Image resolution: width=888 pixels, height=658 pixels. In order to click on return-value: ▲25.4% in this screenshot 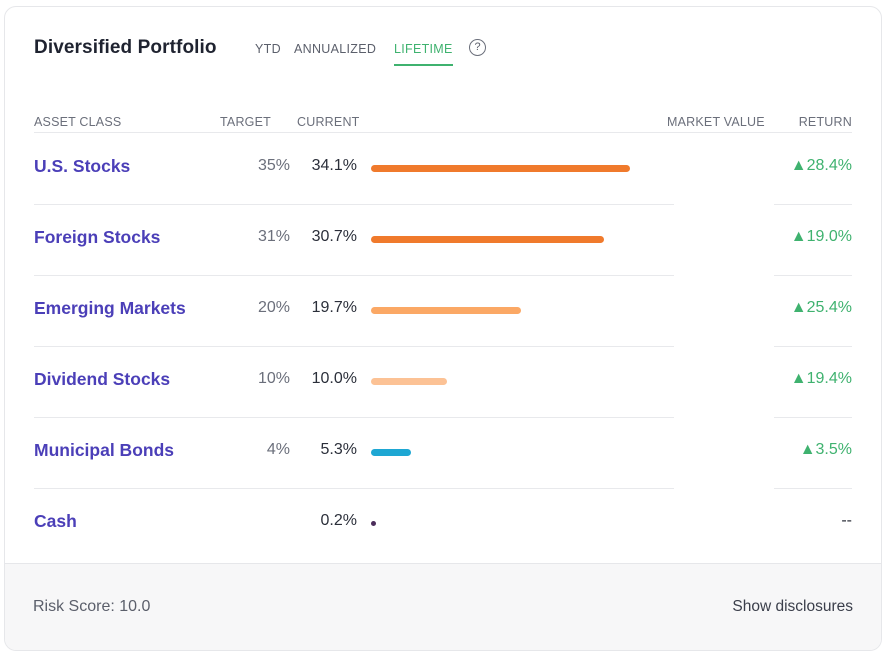, I will do `click(821, 307)`.